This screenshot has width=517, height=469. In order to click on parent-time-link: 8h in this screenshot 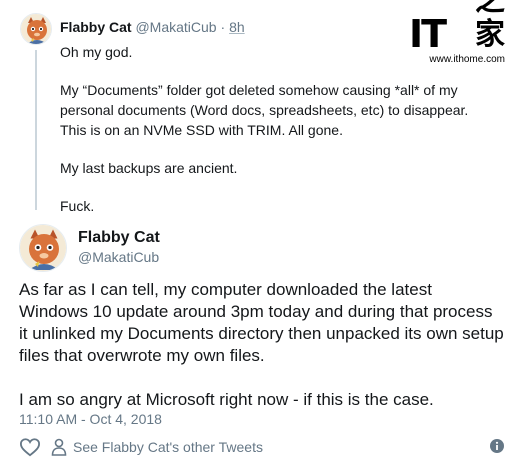, I will do `click(237, 27)`.